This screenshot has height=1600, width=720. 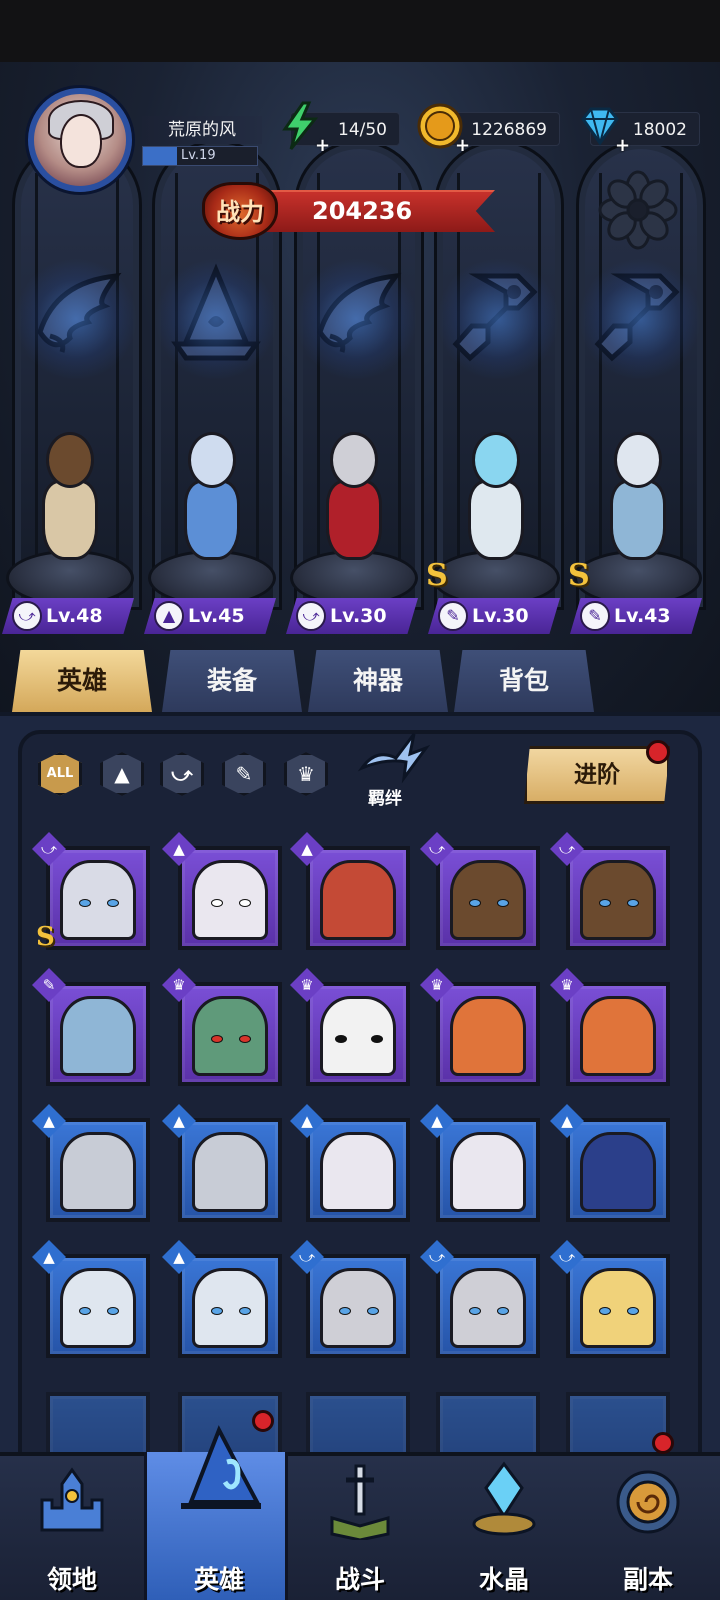 What do you see at coordinates (322, 145) in the screenshot?
I see `energy-plus-icon: +` at bounding box center [322, 145].